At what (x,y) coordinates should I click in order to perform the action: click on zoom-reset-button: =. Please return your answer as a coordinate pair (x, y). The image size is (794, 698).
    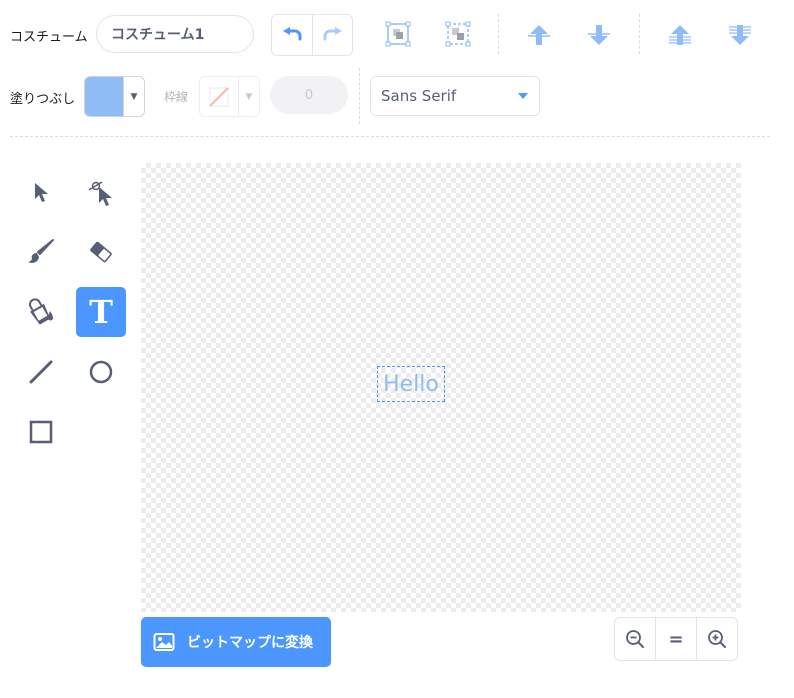
    Looking at the image, I should click on (675, 639).